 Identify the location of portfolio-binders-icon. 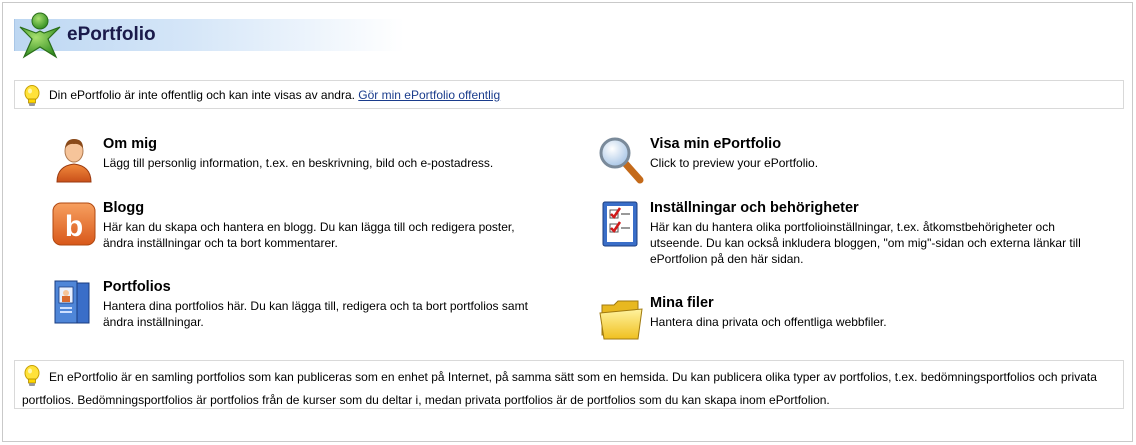
(72, 302).